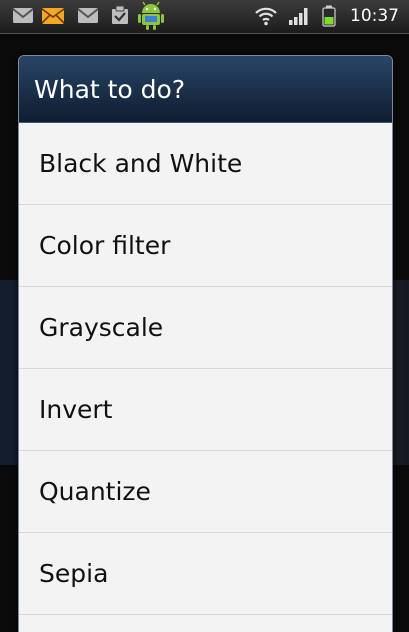 The height and width of the screenshot is (632, 409). What do you see at coordinates (110, 89) in the screenshot?
I see `dialog-title: What to do?` at bounding box center [110, 89].